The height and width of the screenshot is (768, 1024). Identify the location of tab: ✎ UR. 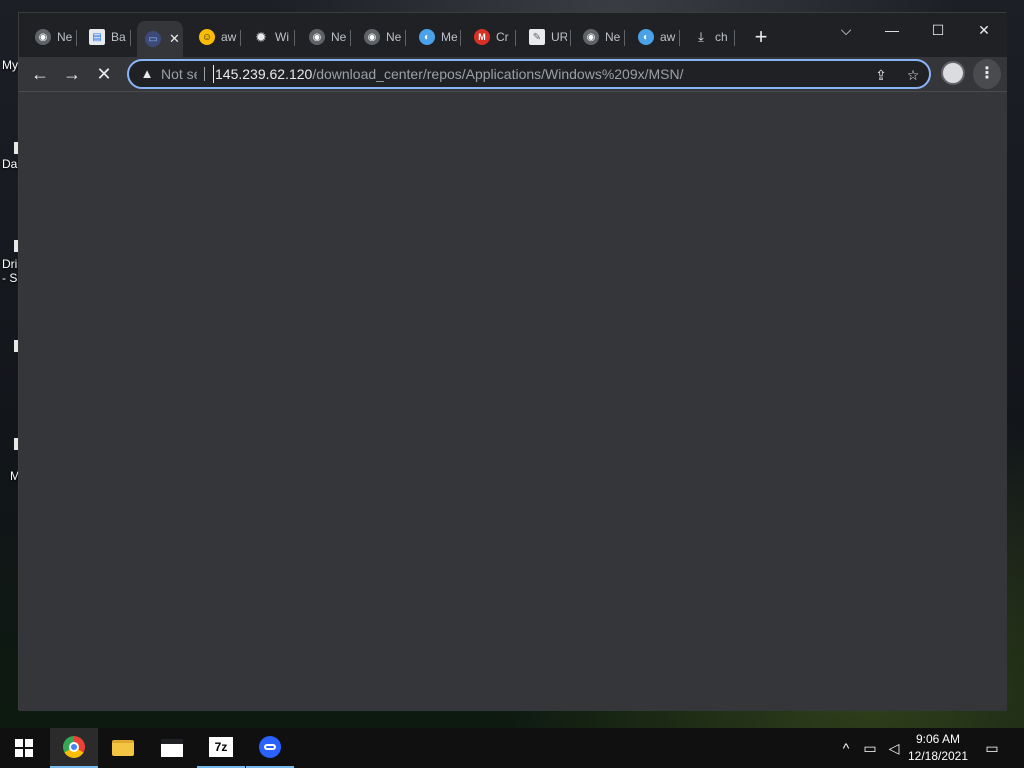
(546, 37).